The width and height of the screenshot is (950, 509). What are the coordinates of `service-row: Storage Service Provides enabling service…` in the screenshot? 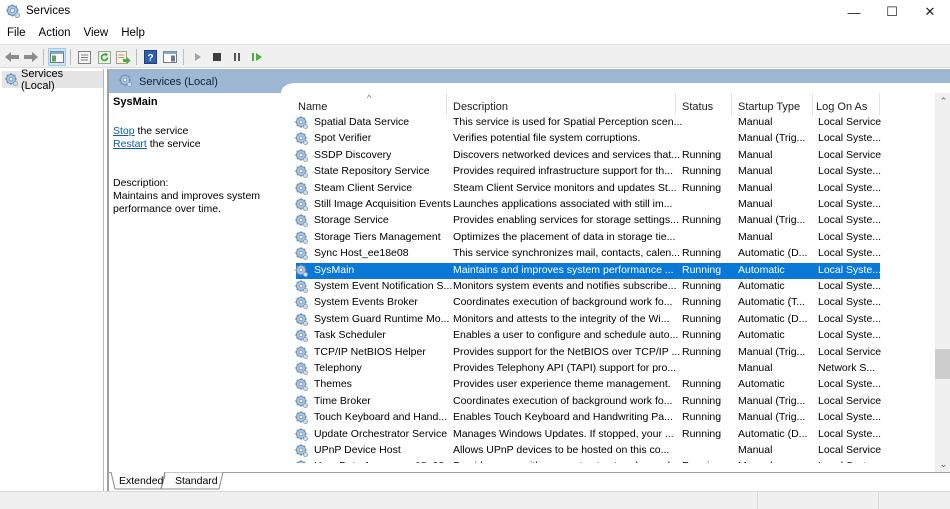 It's located at (585, 221).